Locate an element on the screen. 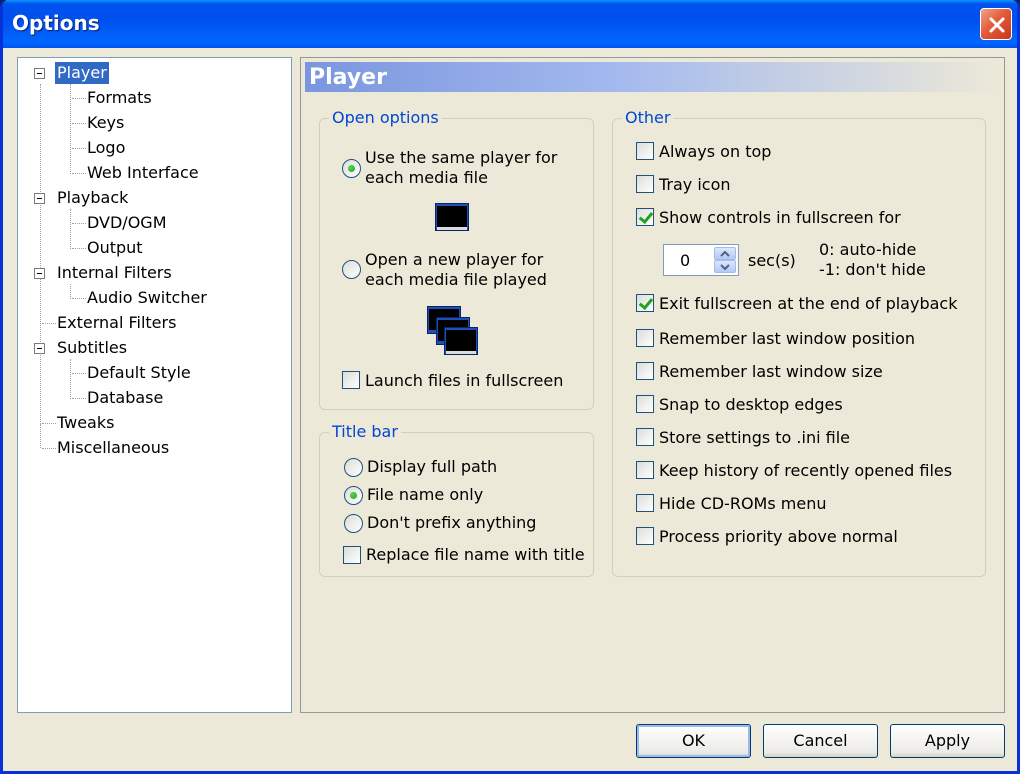 The image size is (1020, 774). always-on-top-label: Always on top is located at coordinates (715, 152).